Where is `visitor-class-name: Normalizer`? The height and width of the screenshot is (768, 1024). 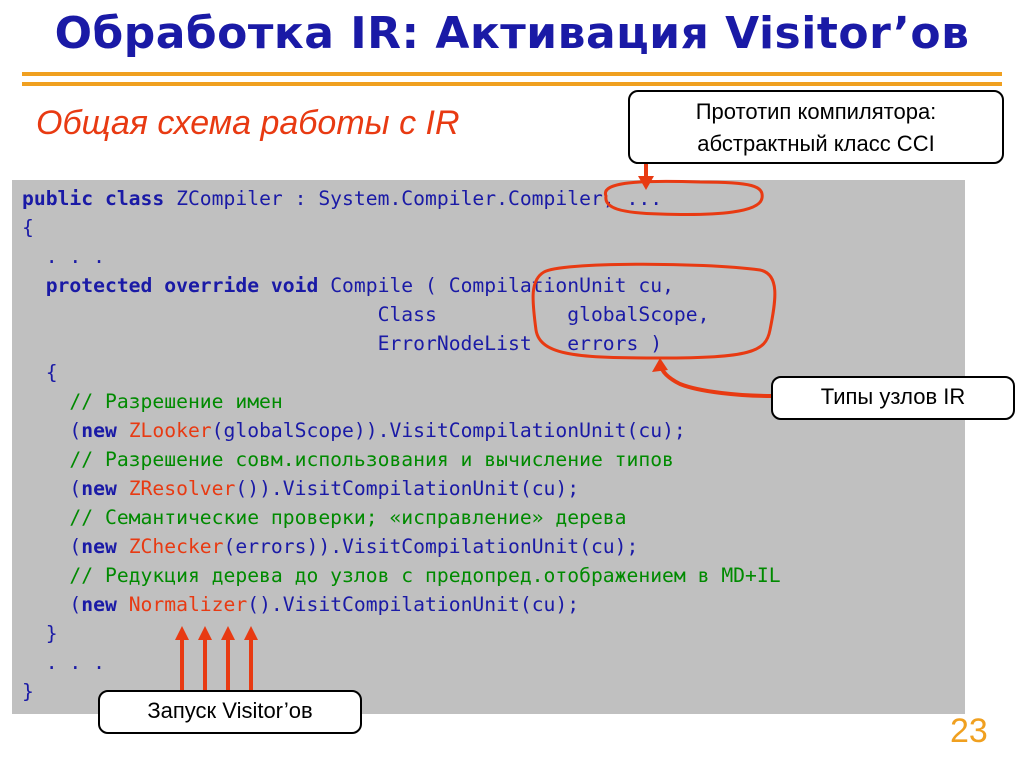
visitor-class-name: Normalizer is located at coordinates (188, 604).